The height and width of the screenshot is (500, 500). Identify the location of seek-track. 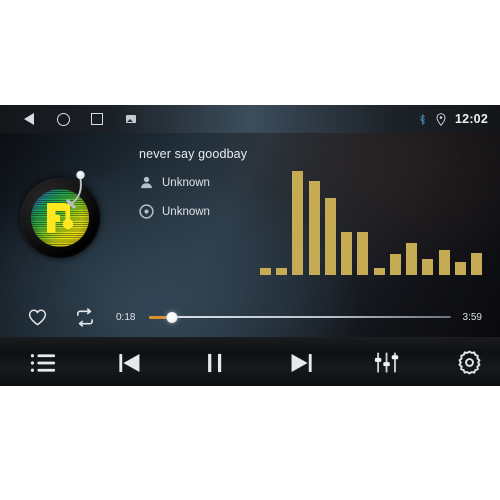
(300, 317).